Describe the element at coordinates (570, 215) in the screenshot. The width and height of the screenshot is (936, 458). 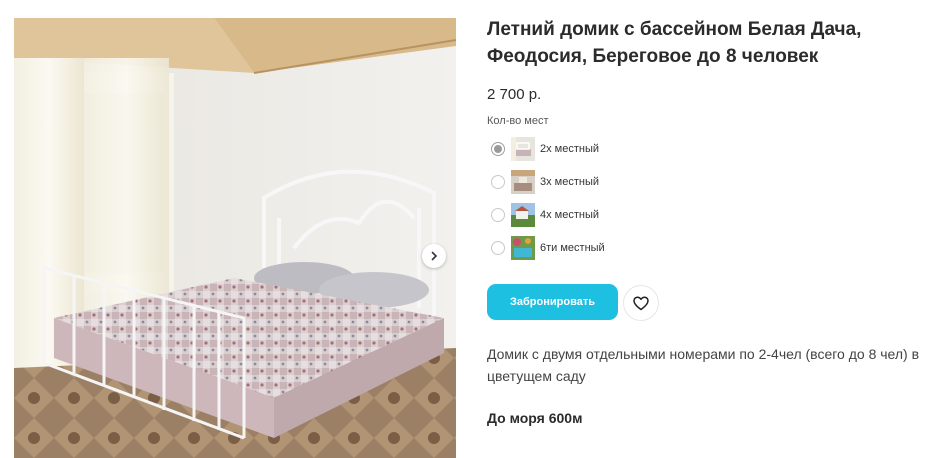
I see `seat-option-label: 4х местный` at that location.